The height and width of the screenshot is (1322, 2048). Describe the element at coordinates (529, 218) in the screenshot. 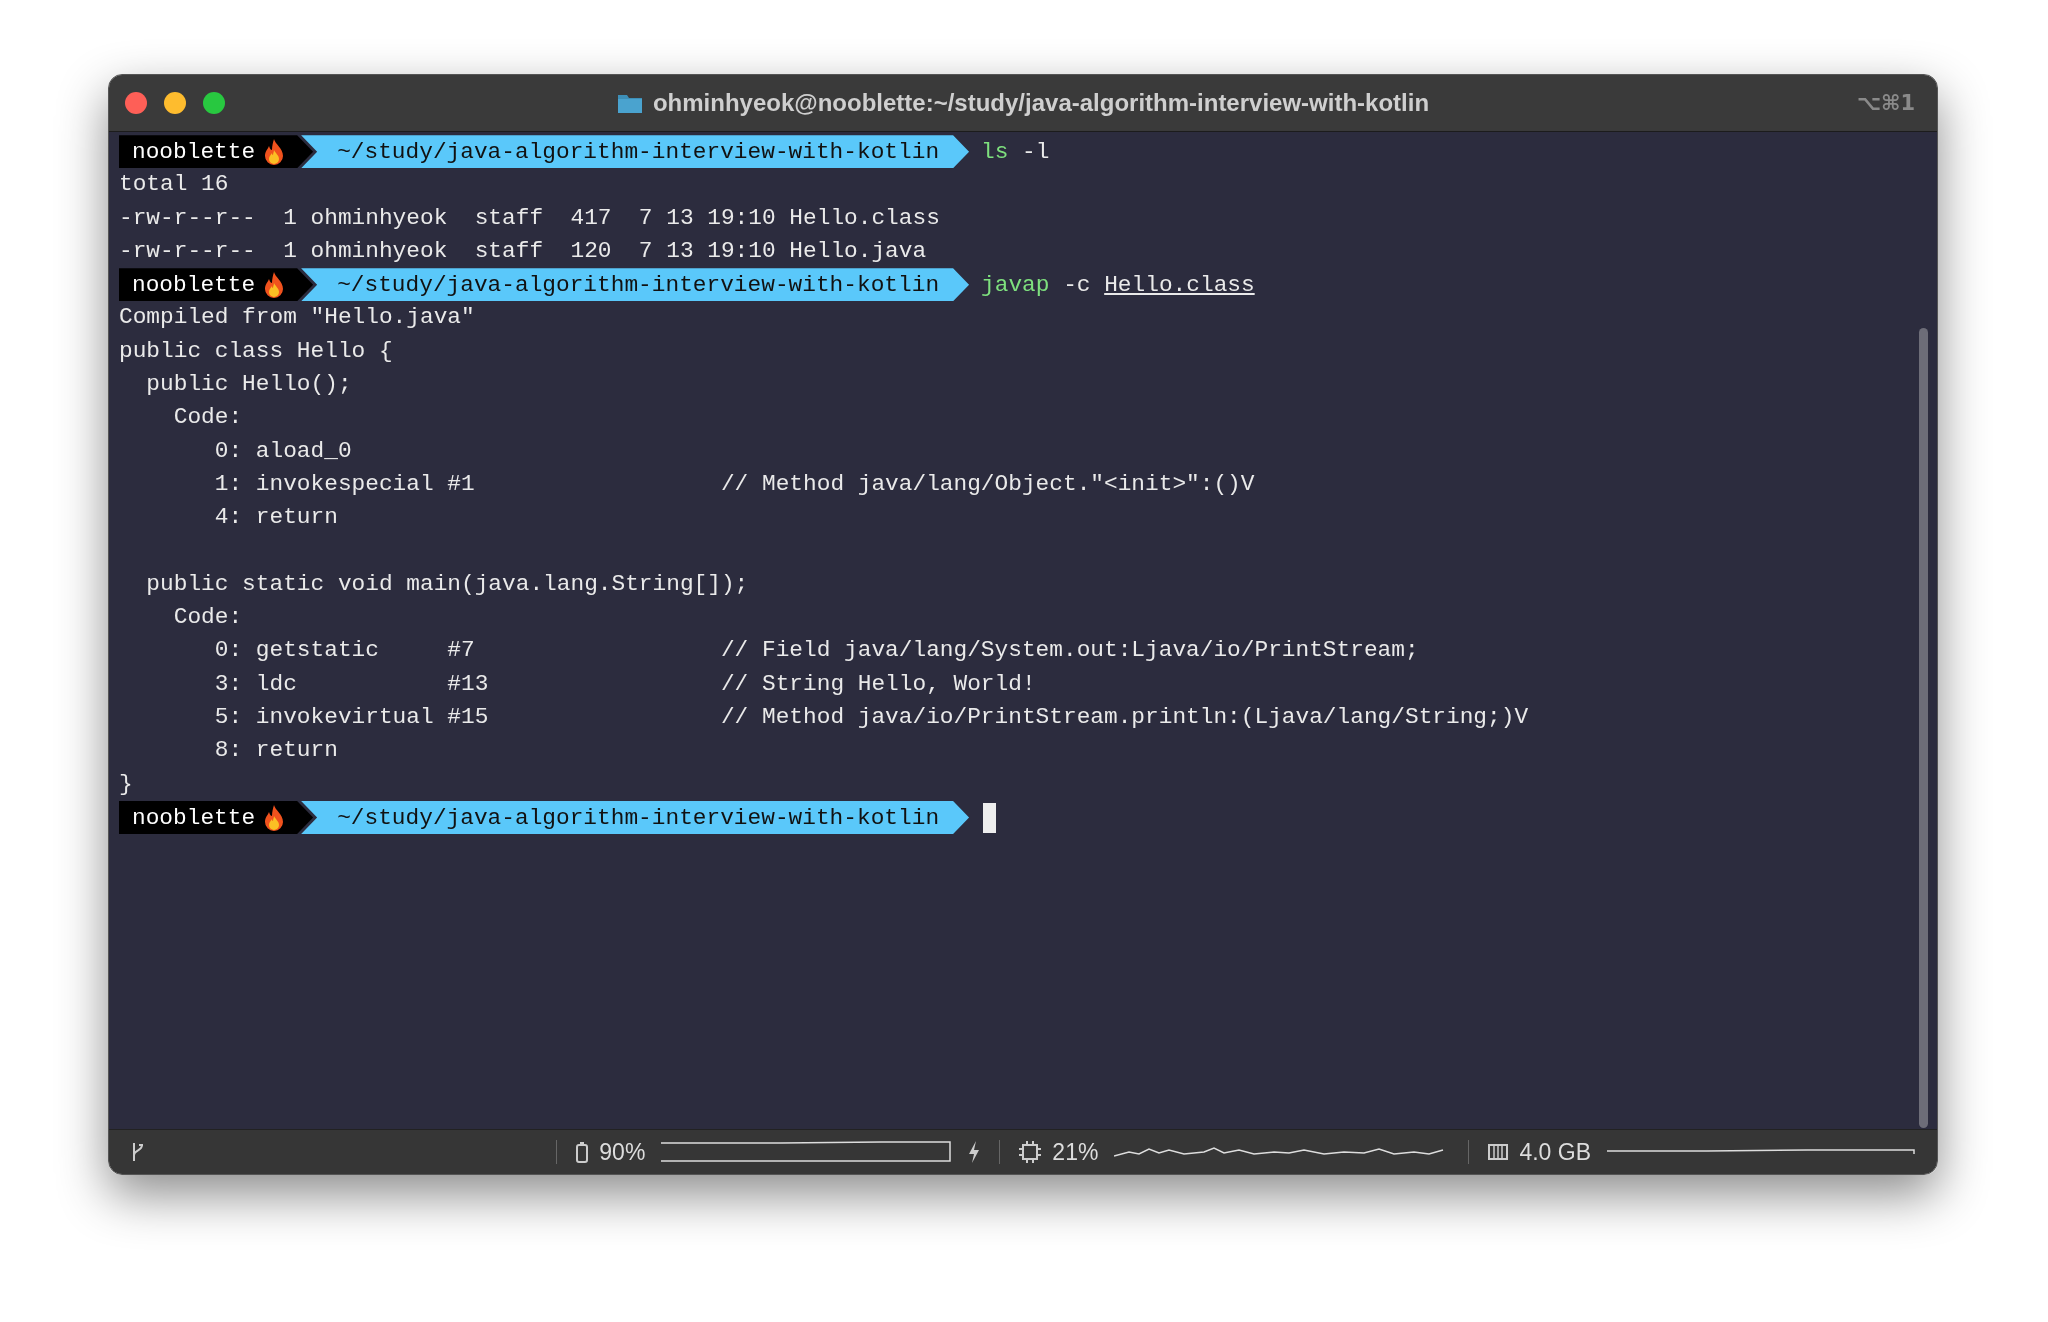

I see `output-line: -rw-r--r-- 1 ohminhyeok staff 417 7 13 19:10 Hello.class` at that location.